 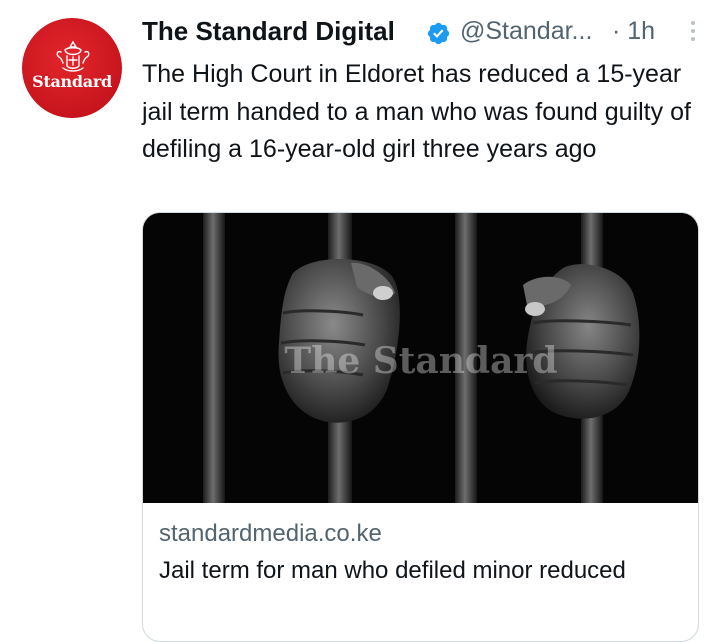 What do you see at coordinates (438, 33) in the screenshot?
I see `verified-badge-icon` at bounding box center [438, 33].